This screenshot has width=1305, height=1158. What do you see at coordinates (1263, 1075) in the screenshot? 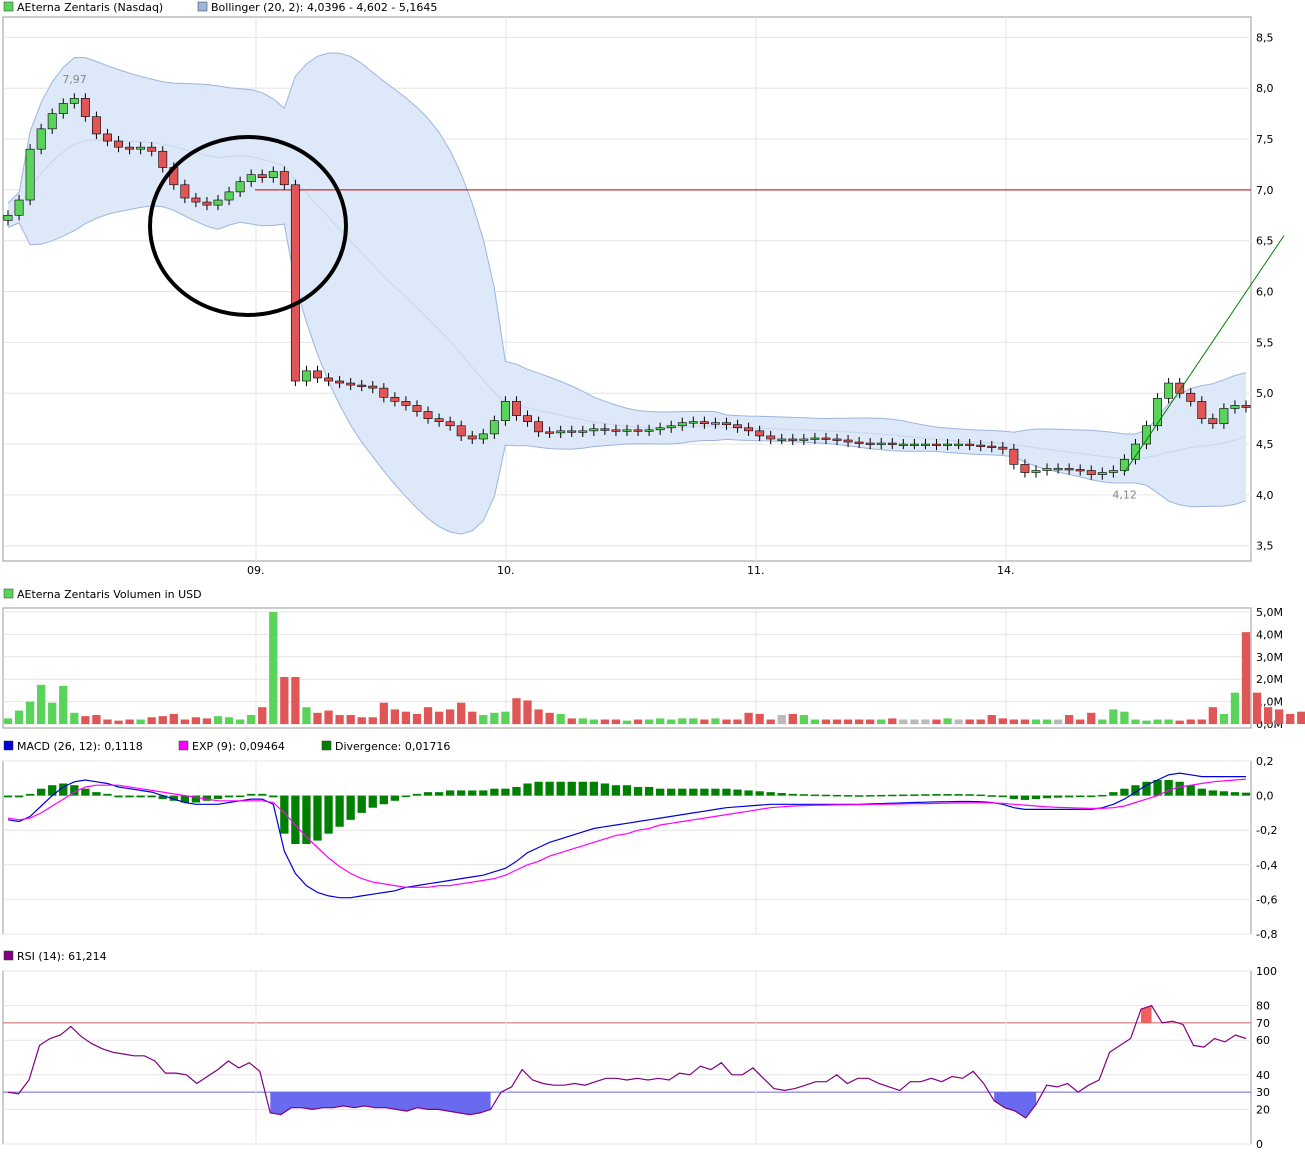
I see `rsi-y-tick-label: 40` at bounding box center [1263, 1075].